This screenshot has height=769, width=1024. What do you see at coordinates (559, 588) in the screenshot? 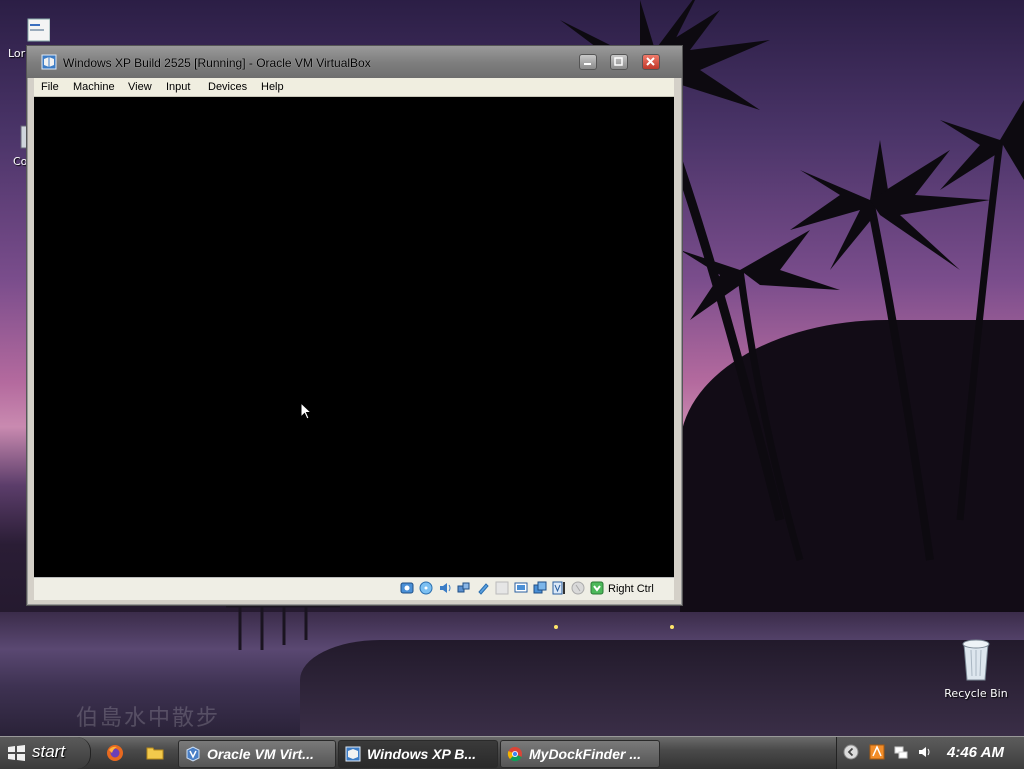
I see `virtualization-icon` at bounding box center [559, 588].